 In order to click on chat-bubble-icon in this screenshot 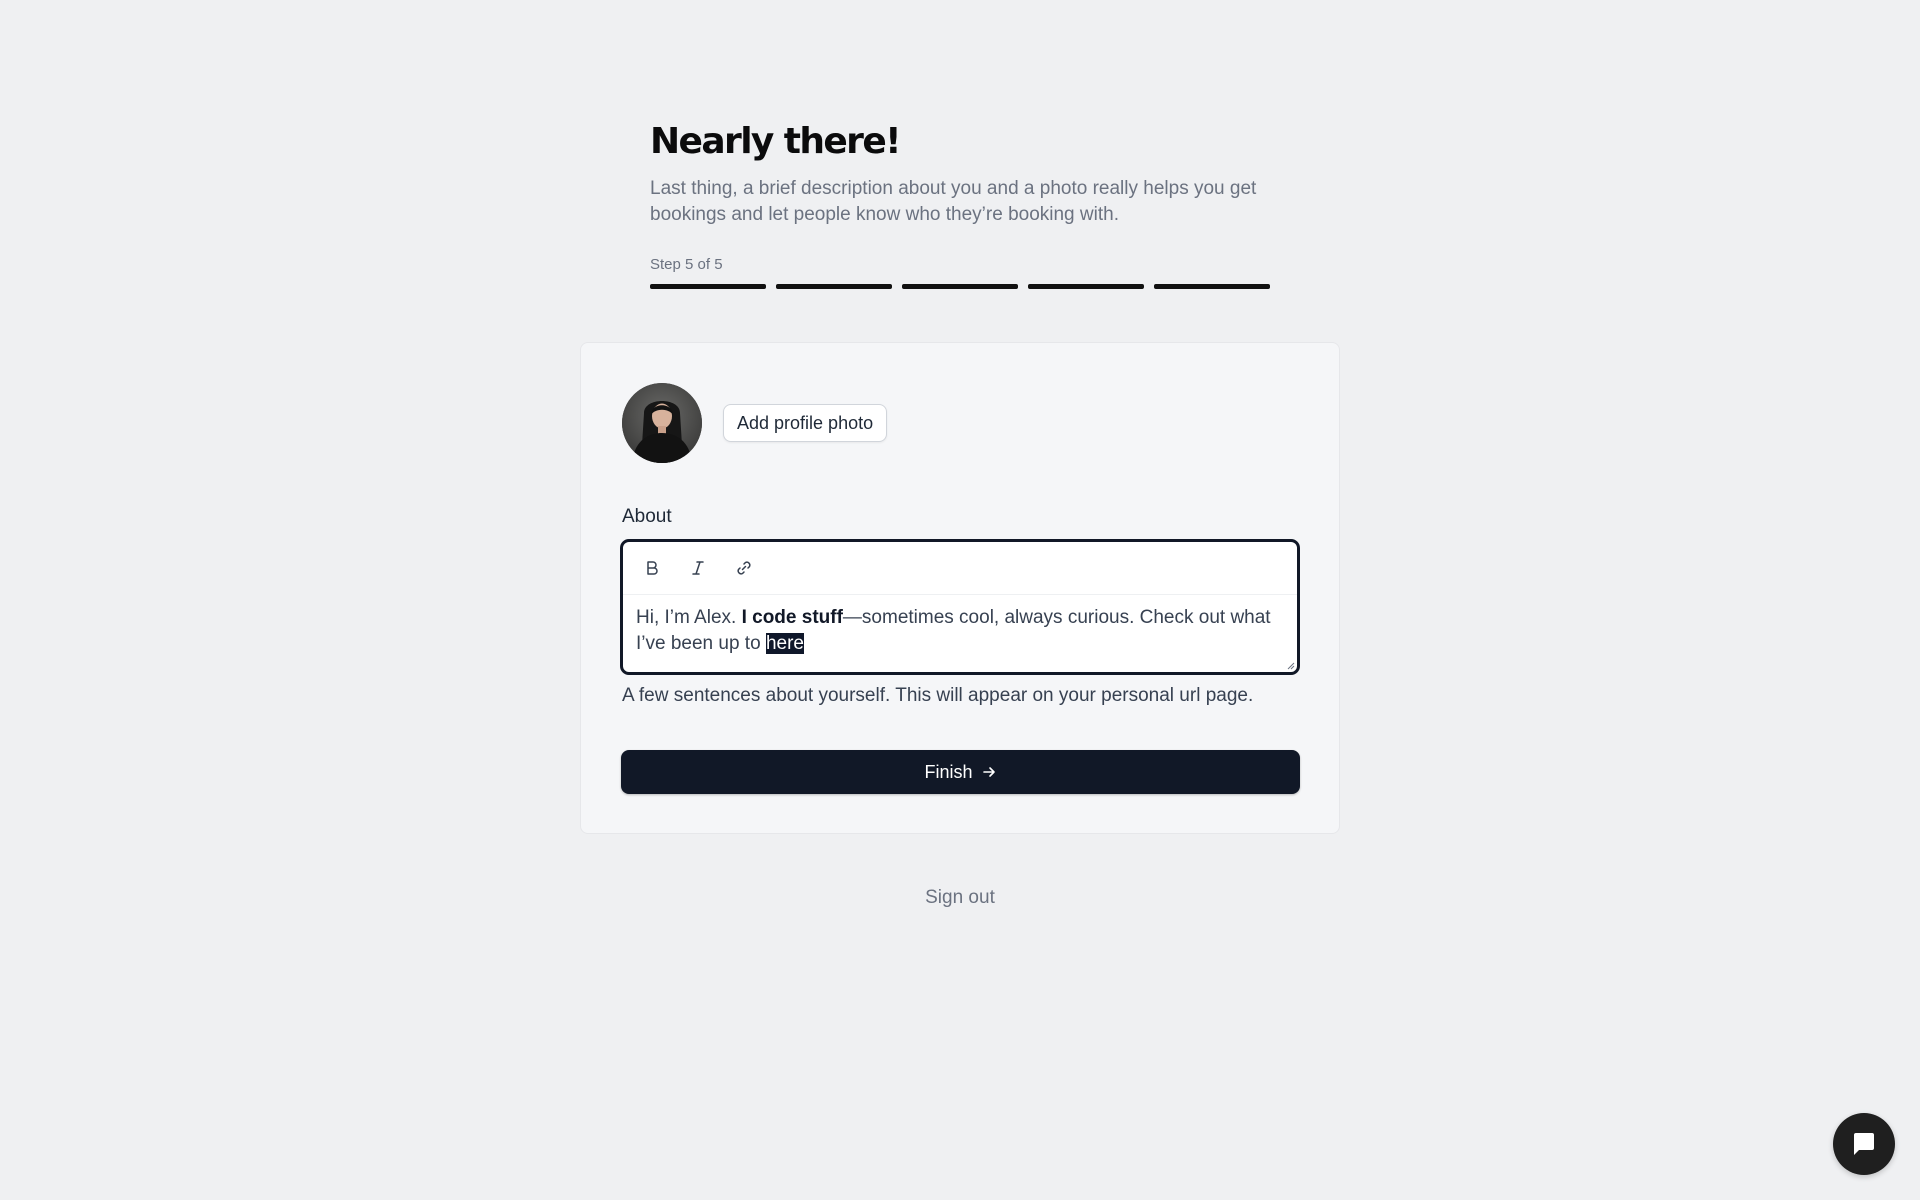, I will do `click(1864, 1144)`.